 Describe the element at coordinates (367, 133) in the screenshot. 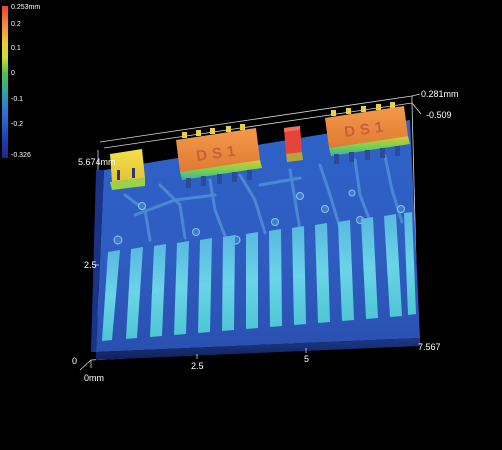

I see `ic-chip-right: DS1` at that location.